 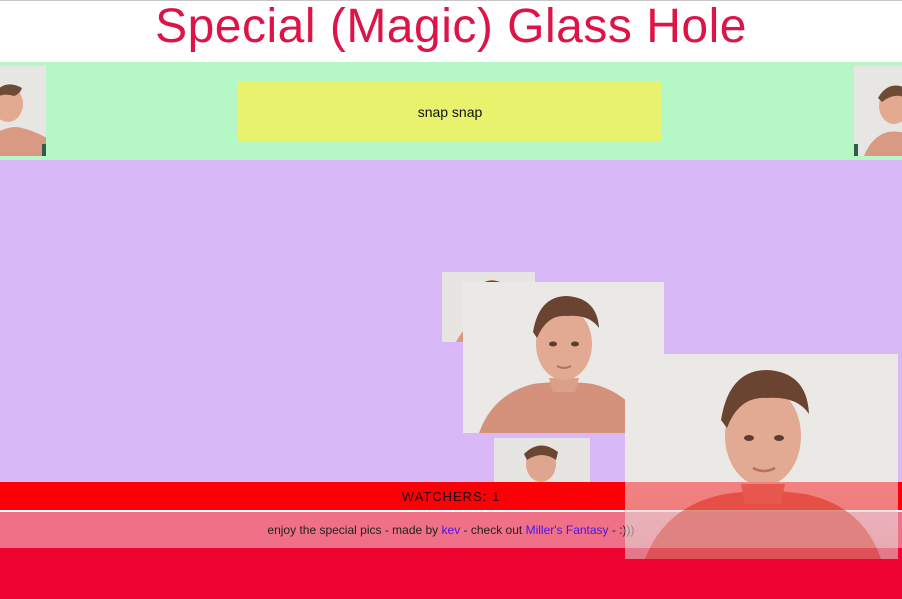 I want to click on webcam-preview-right, so click(x=878, y=111).